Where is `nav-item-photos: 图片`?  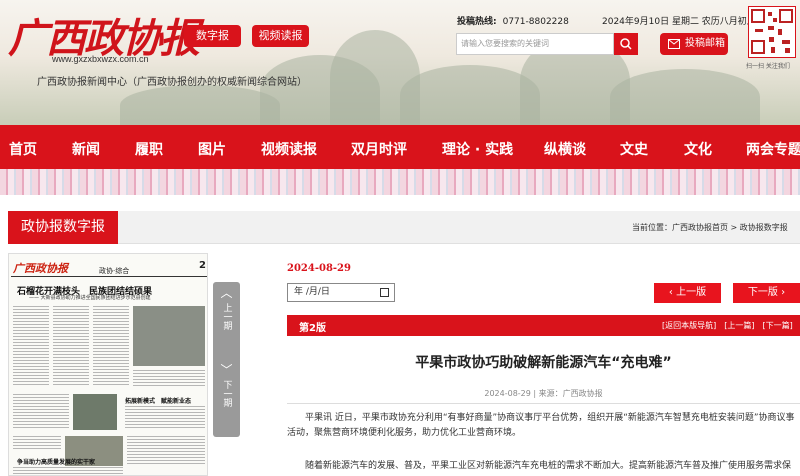 nav-item-photos: 图片 is located at coordinates (212, 149).